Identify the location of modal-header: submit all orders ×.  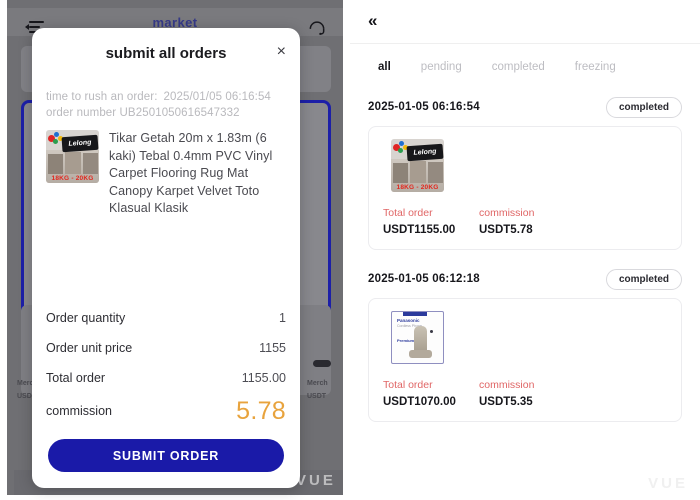
(166, 53).